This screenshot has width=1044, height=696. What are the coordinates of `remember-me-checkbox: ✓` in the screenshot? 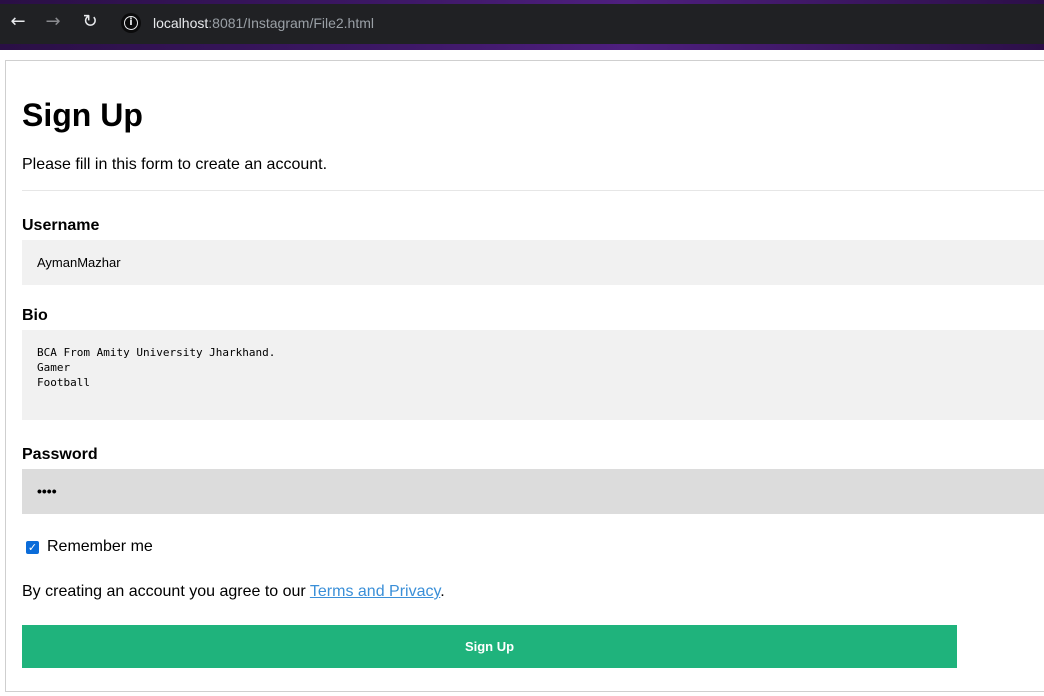 It's located at (32, 547).